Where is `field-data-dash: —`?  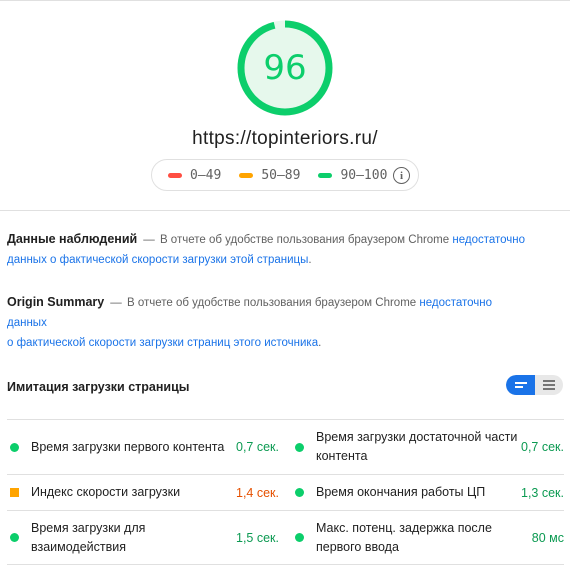
field-data-dash: — is located at coordinates (149, 240).